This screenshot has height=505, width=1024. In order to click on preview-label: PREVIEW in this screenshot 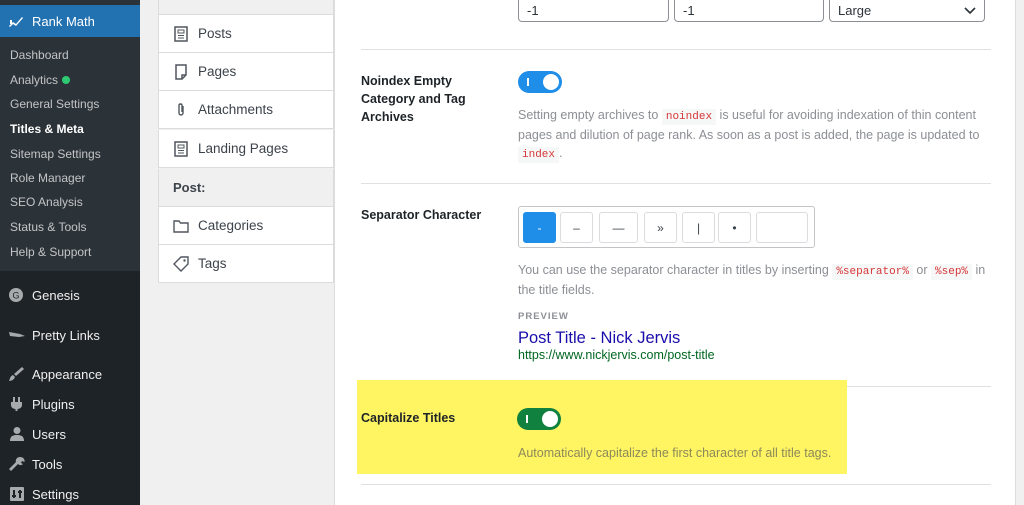, I will do `click(543, 316)`.